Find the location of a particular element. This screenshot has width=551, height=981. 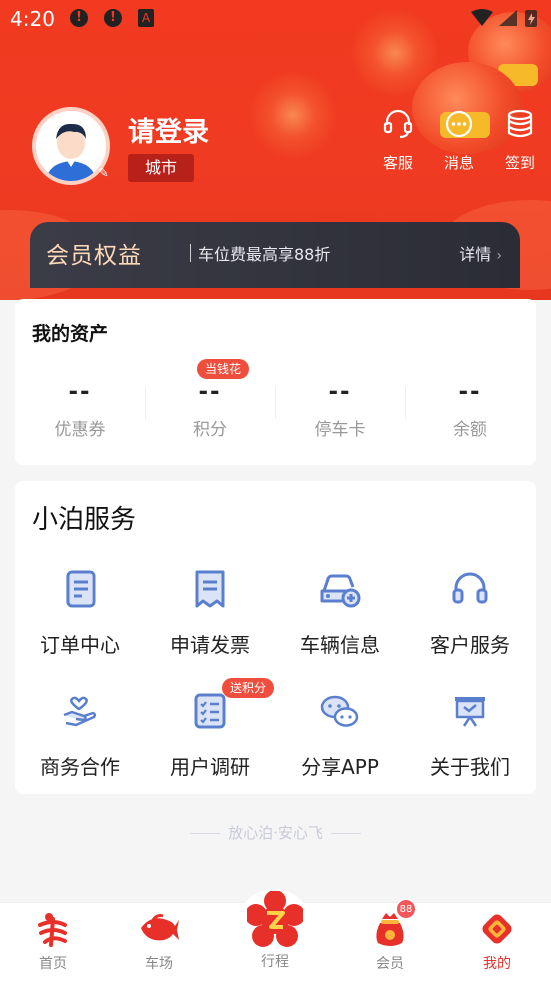

tab-home: 首页 is located at coordinates (53, 941).